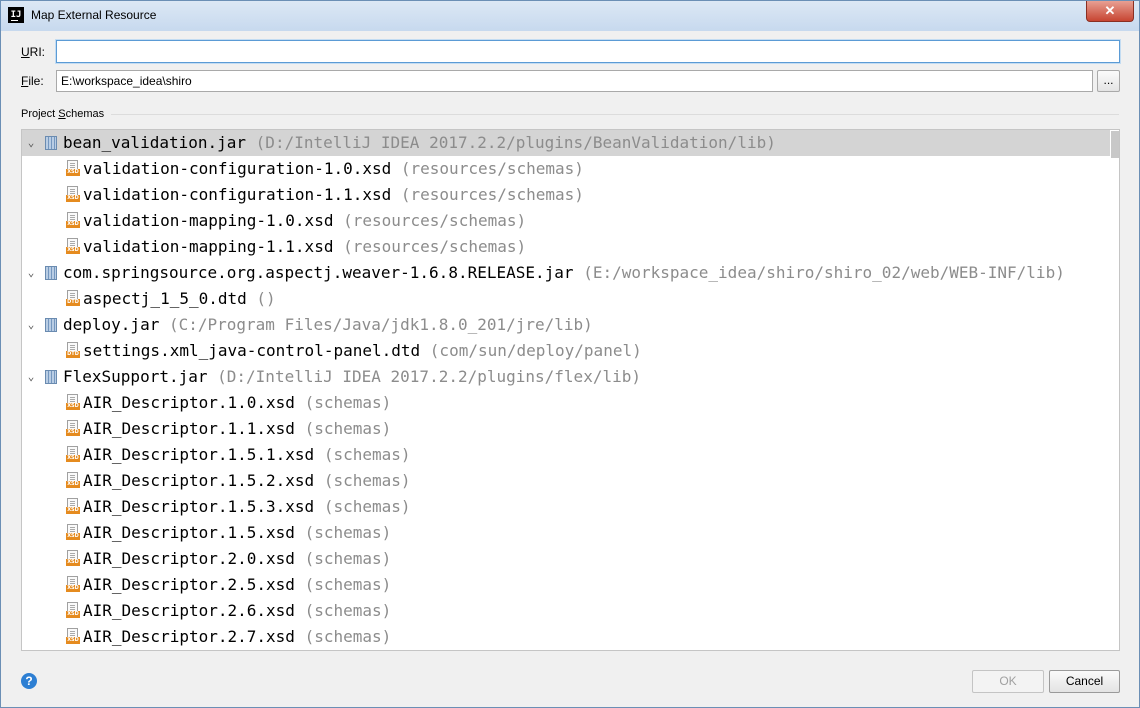 The height and width of the screenshot is (708, 1140). I want to click on tree-node-label: AIR_Descriptor.1.0.xsd (schemas), so click(237, 403).